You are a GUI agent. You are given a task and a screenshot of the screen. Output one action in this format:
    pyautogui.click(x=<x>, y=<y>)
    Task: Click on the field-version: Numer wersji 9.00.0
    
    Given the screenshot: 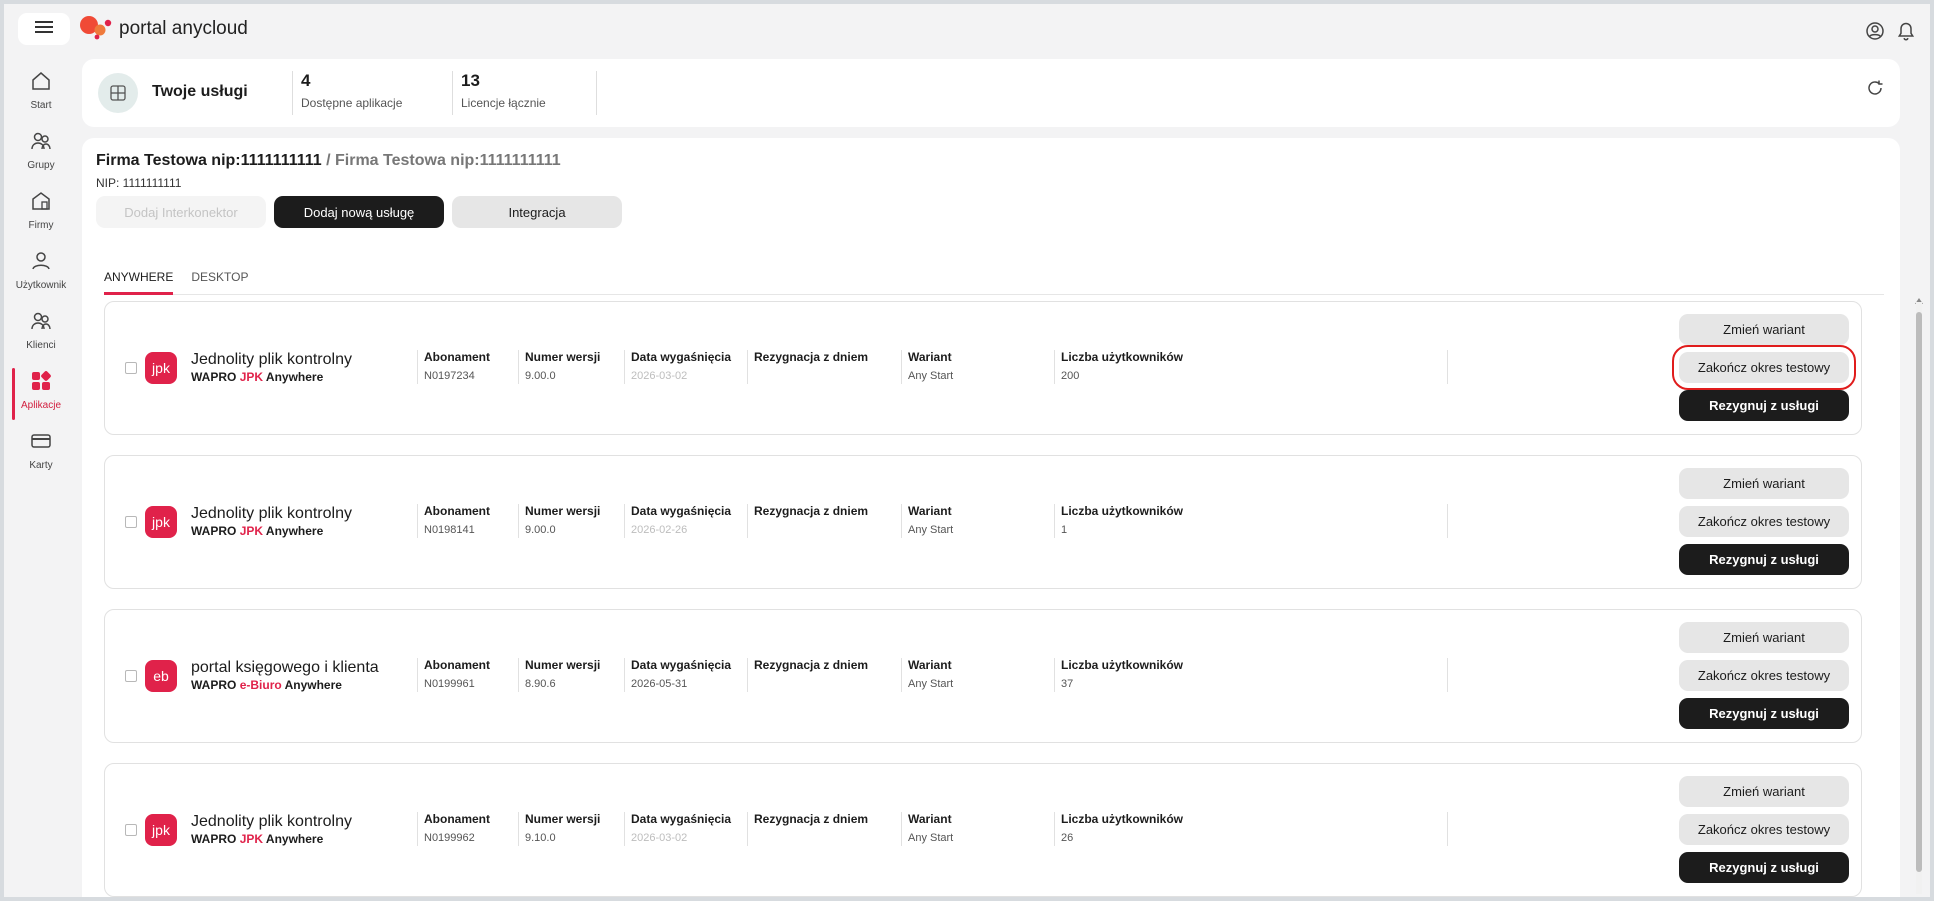 What is the action you would take?
    pyautogui.click(x=569, y=367)
    